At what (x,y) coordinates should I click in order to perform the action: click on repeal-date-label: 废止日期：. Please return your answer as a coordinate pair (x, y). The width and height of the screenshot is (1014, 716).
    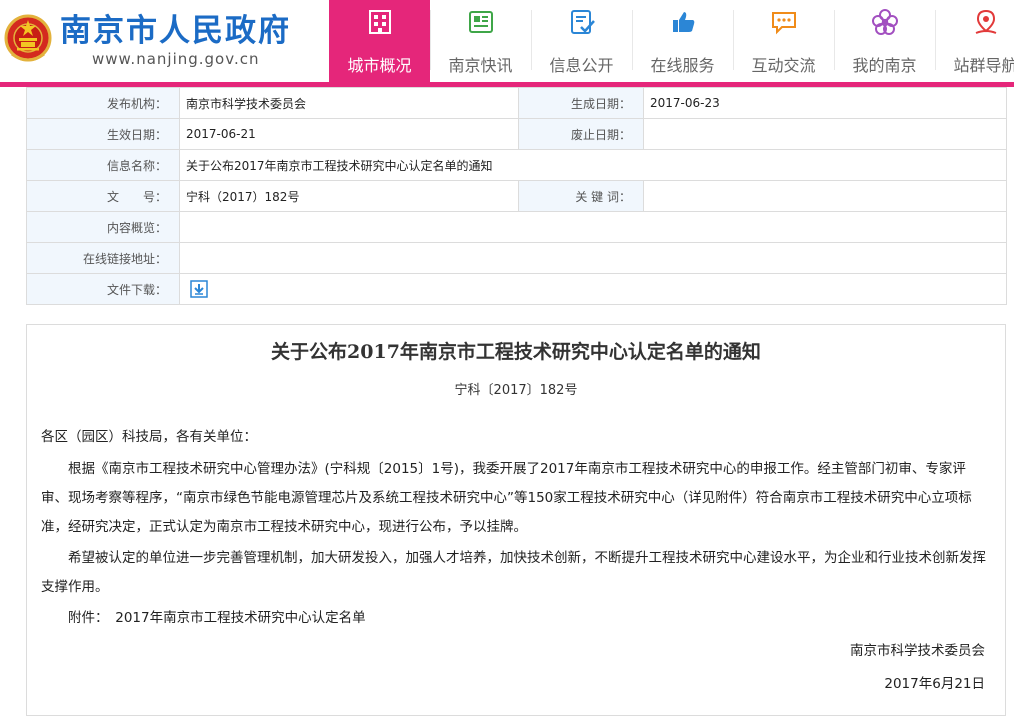
    Looking at the image, I should click on (581, 134).